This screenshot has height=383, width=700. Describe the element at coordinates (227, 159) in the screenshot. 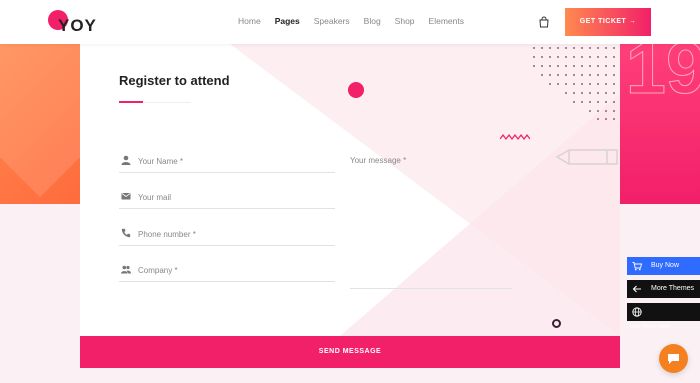

I see `name-field: Your Name *` at that location.